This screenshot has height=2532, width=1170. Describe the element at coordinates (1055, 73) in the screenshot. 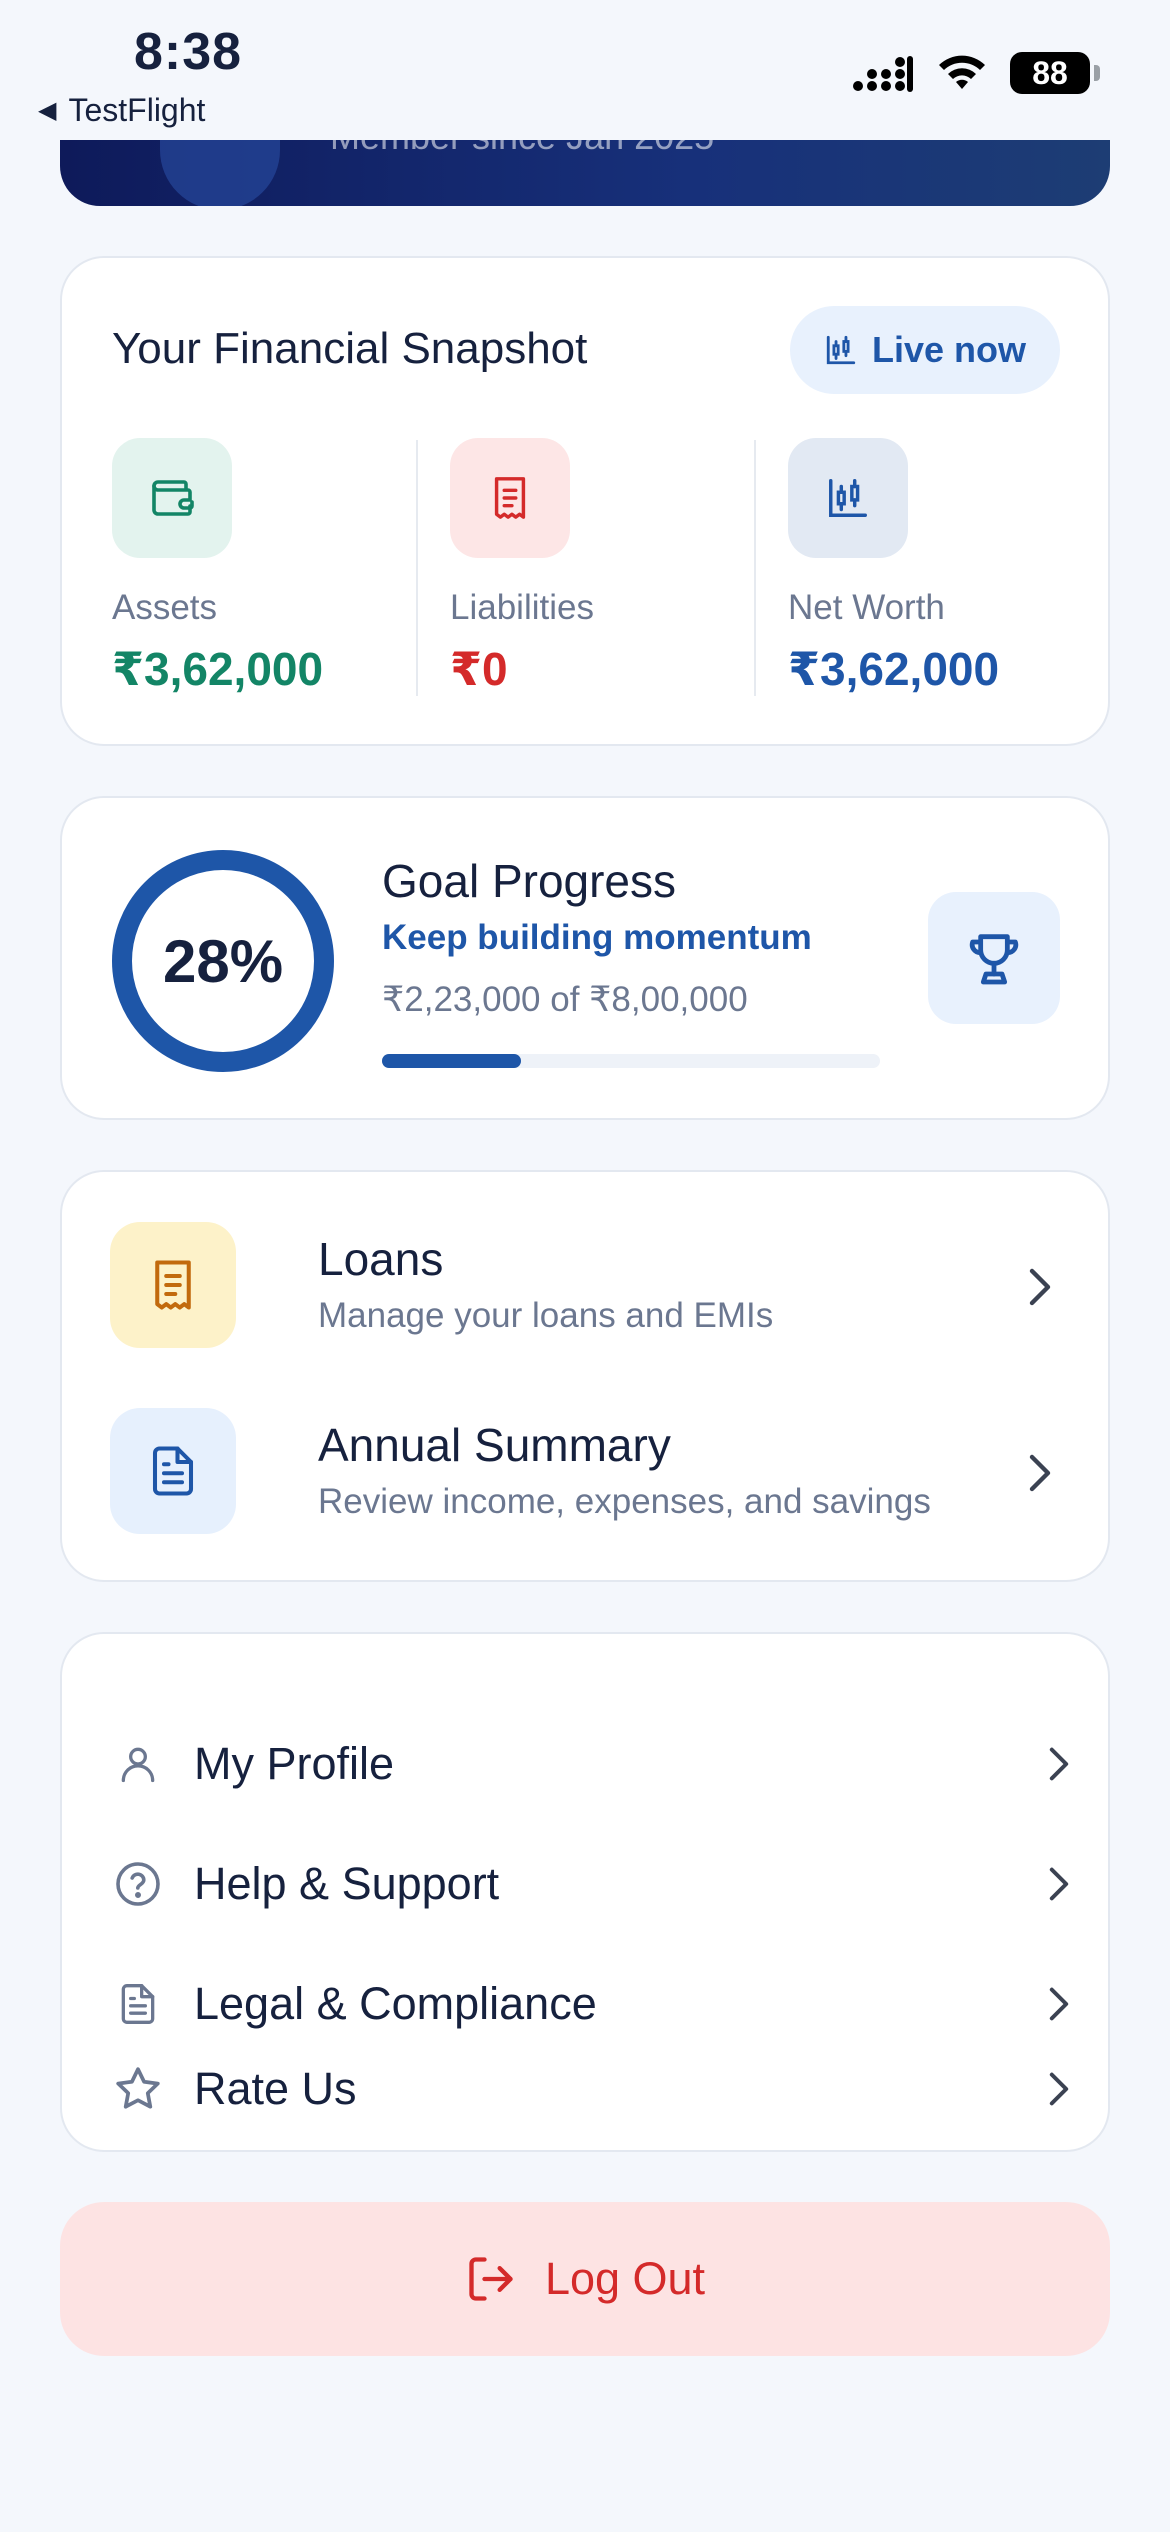

I see `battery-icon: 88` at that location.